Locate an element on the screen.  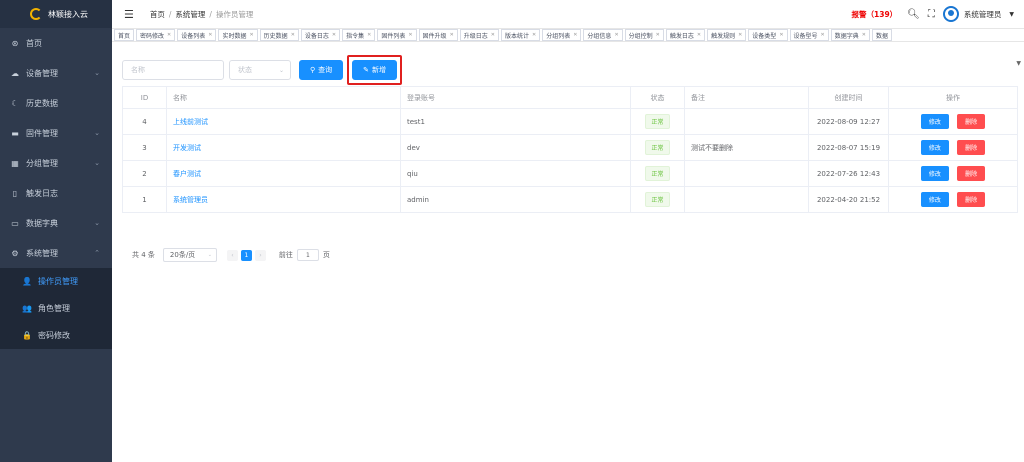
sidebar-item-label: 首页 is located at coordinates (34, 43).